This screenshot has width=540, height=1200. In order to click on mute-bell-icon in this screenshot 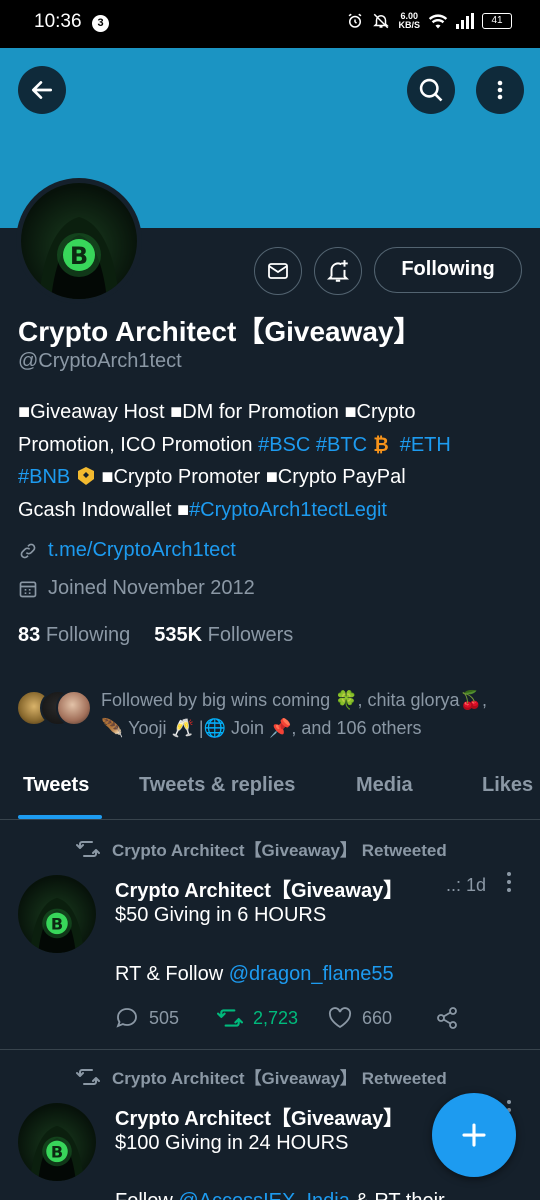, I will do `click(381, 21)`.